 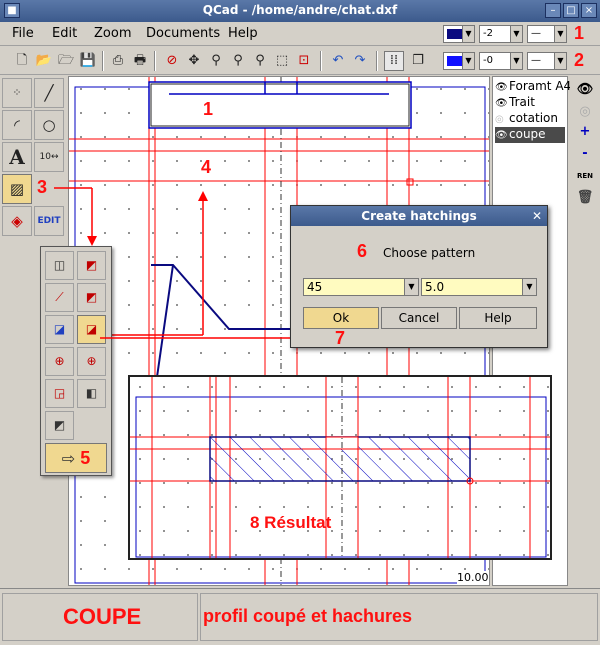 I want to click on window-title: QCad - /home/andre/chat.dxf, so click(x=300, y=10).